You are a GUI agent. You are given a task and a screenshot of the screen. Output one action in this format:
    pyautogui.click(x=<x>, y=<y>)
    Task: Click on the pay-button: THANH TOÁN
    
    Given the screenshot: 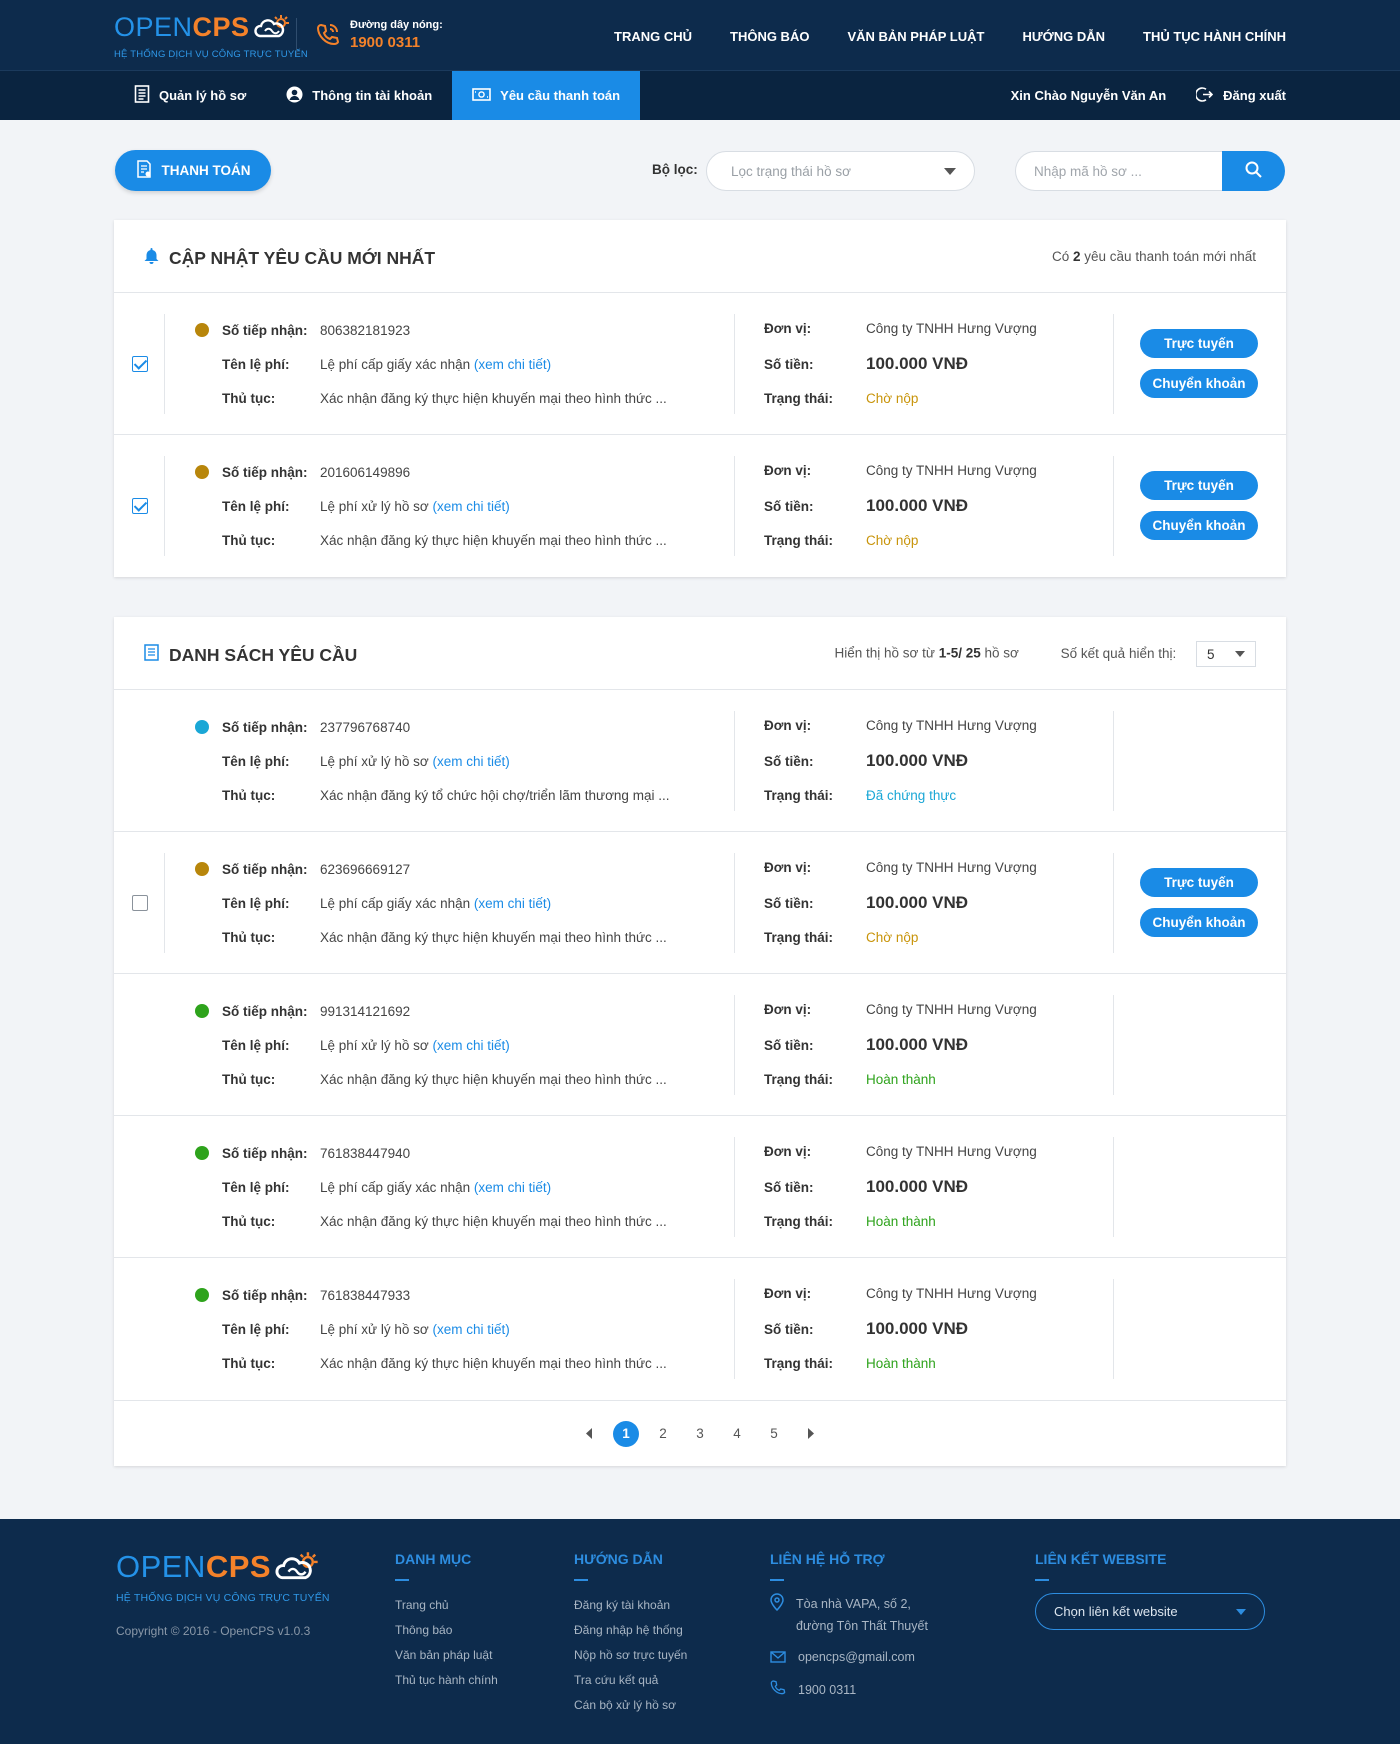 What is the action you would take?
    pyautogui.click(x=193, y=170)
    